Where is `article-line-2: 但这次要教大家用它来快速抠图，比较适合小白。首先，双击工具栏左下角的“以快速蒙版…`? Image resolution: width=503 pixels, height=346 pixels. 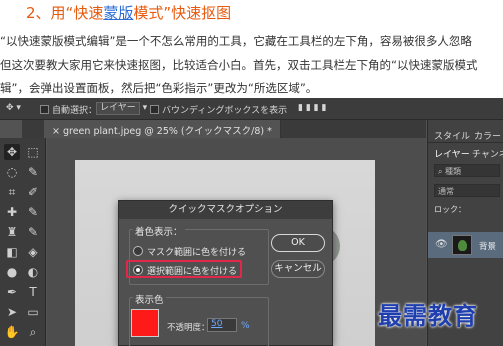
article-line-2: 但这次要教大家用它来快速抠图，比较适合小白。首先，双击工具栏左下角的“以快速蒙版… is located at coordinates (239, 65).